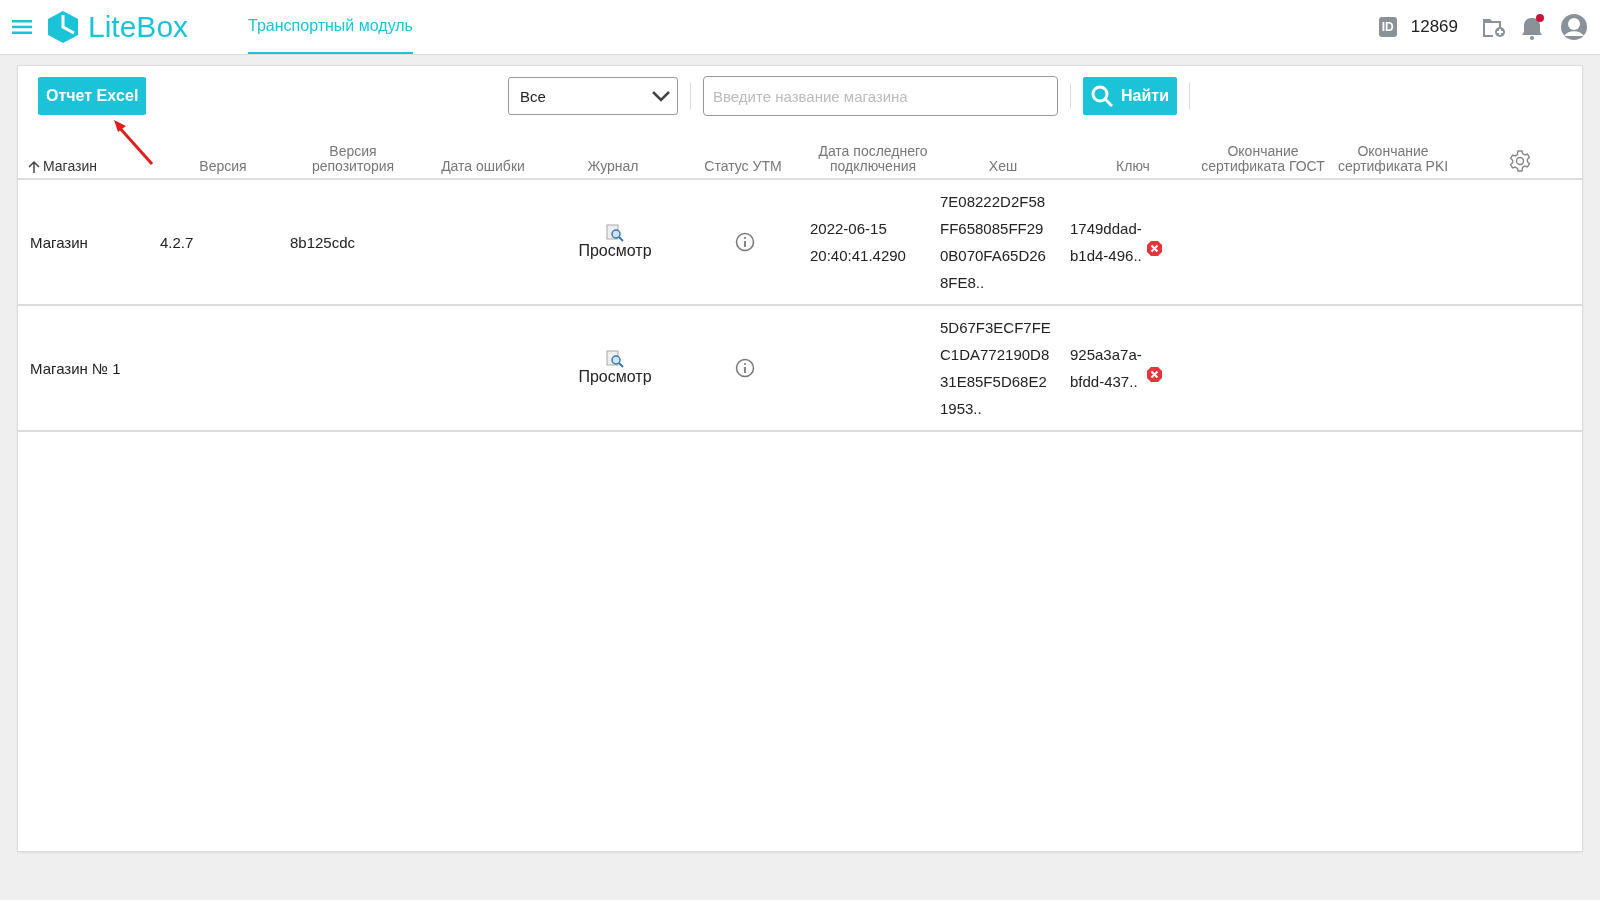  Describe the element at coordinates (353, 159) in the screenshot. I see `column-header: Версия репозитория` at that location.